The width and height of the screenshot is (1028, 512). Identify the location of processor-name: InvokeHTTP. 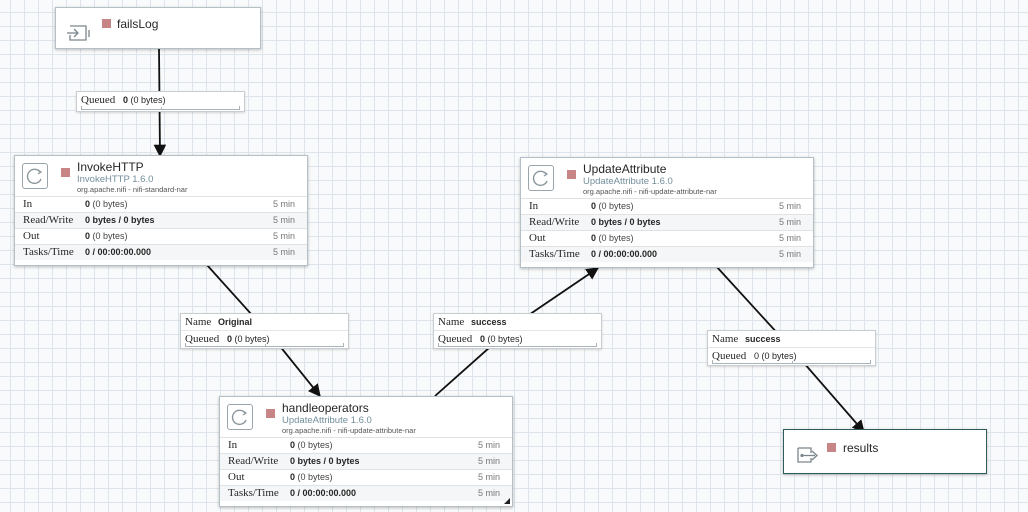
(110, 167).